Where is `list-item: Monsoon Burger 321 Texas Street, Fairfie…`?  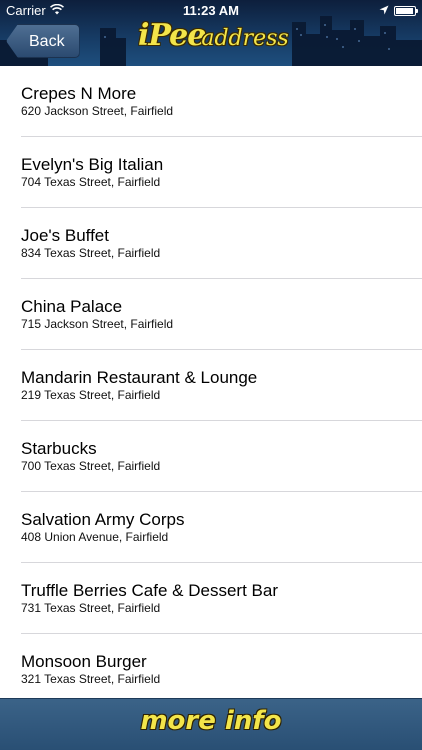 list-item: Monsoon Burger 321 Texas Street, Fairfie… is located at coordinates (211, 666).